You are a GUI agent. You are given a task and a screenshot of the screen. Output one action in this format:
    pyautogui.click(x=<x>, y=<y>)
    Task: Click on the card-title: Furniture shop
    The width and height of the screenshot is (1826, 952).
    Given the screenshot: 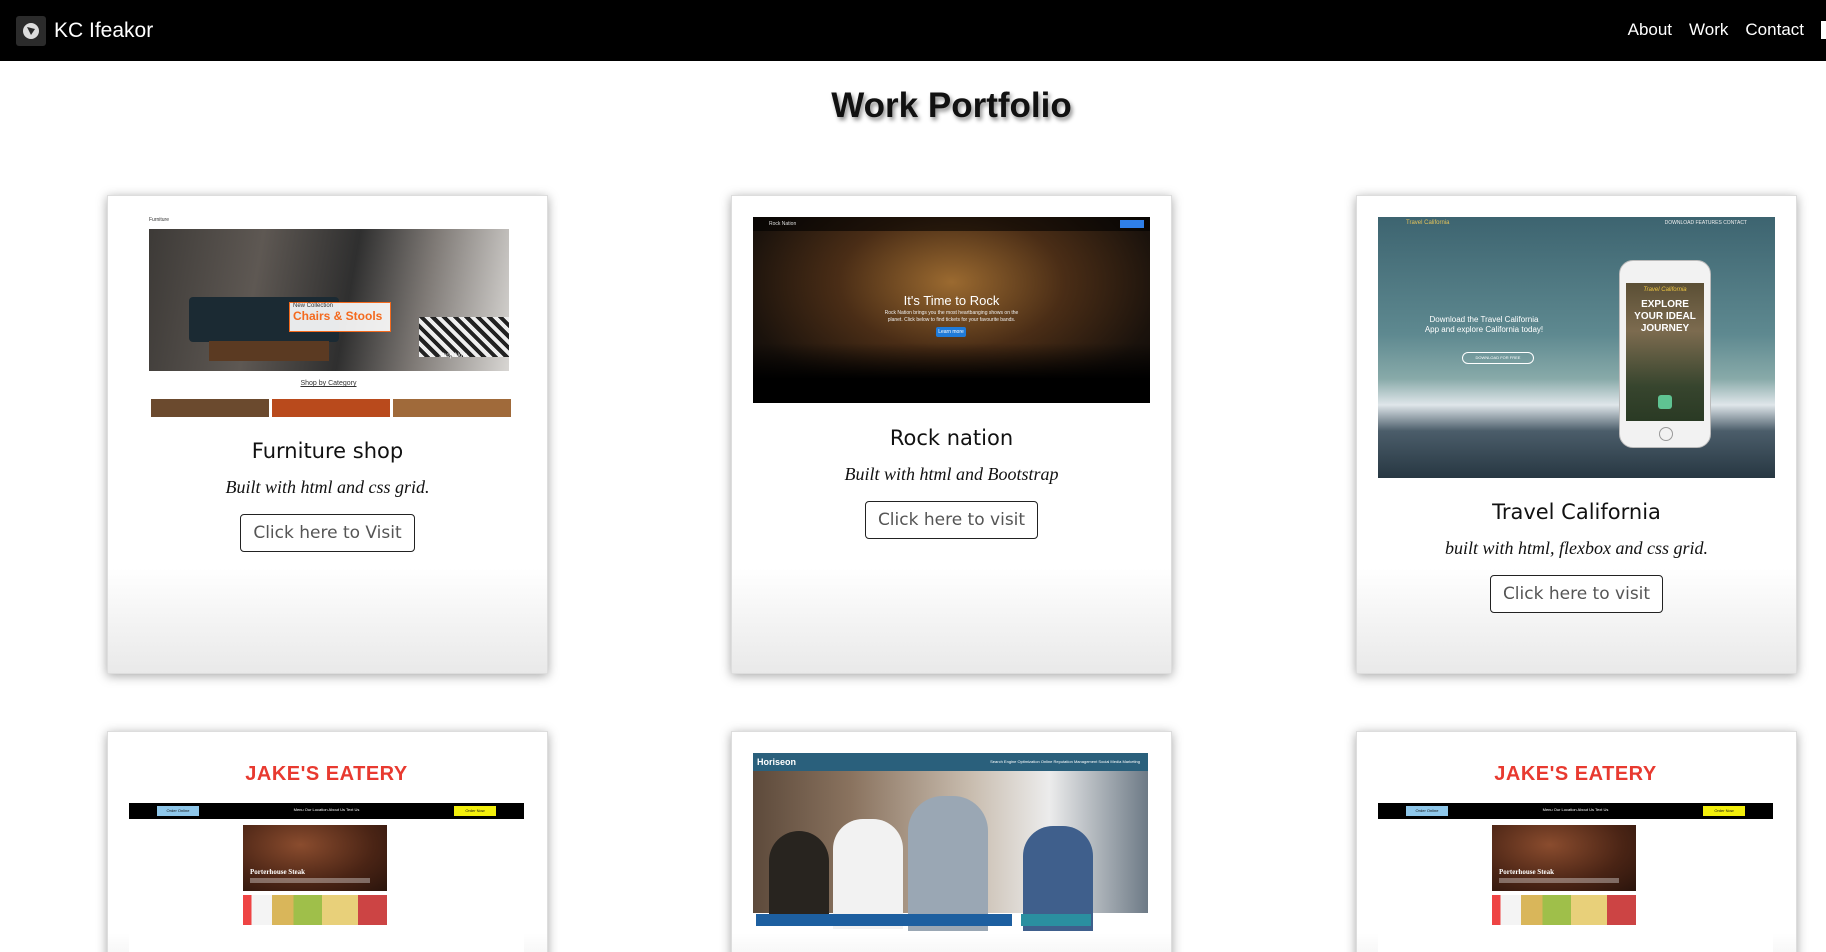 What is the action you would take?
    pyautogui.click(x=327, y=451)
    